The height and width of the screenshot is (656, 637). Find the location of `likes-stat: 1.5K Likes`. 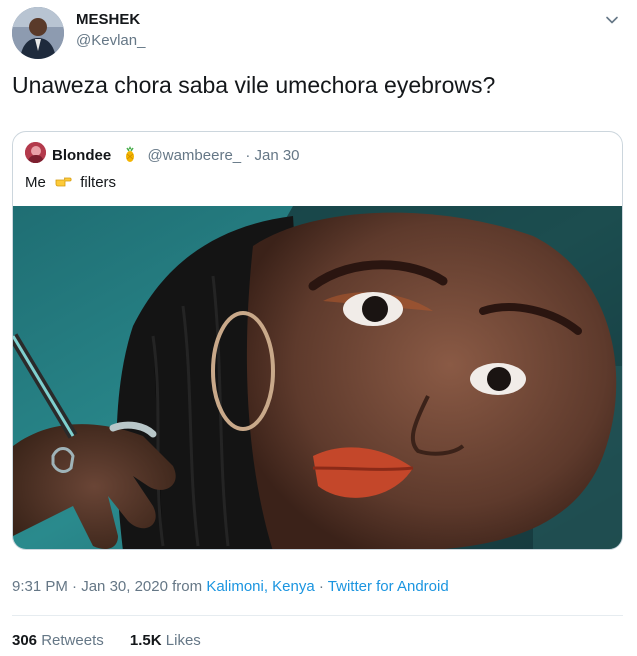

likes-stat: 1.5K Likes is located at coordinates (165, 640).